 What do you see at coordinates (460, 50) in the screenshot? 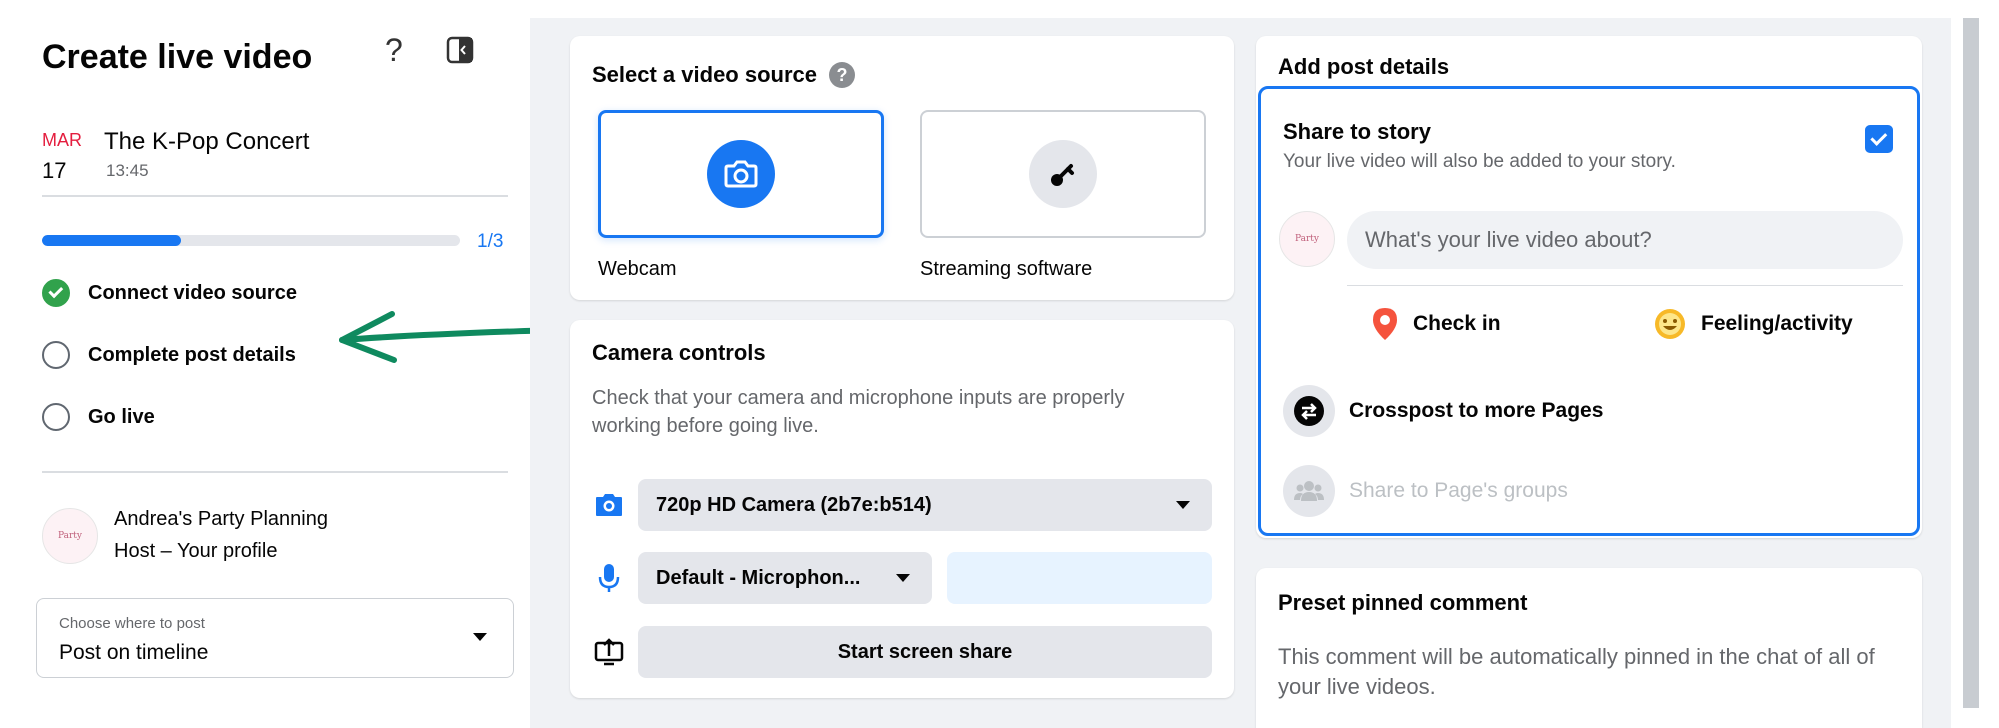
I see `collapse-panel-icon` at bounding box center [460, 50].